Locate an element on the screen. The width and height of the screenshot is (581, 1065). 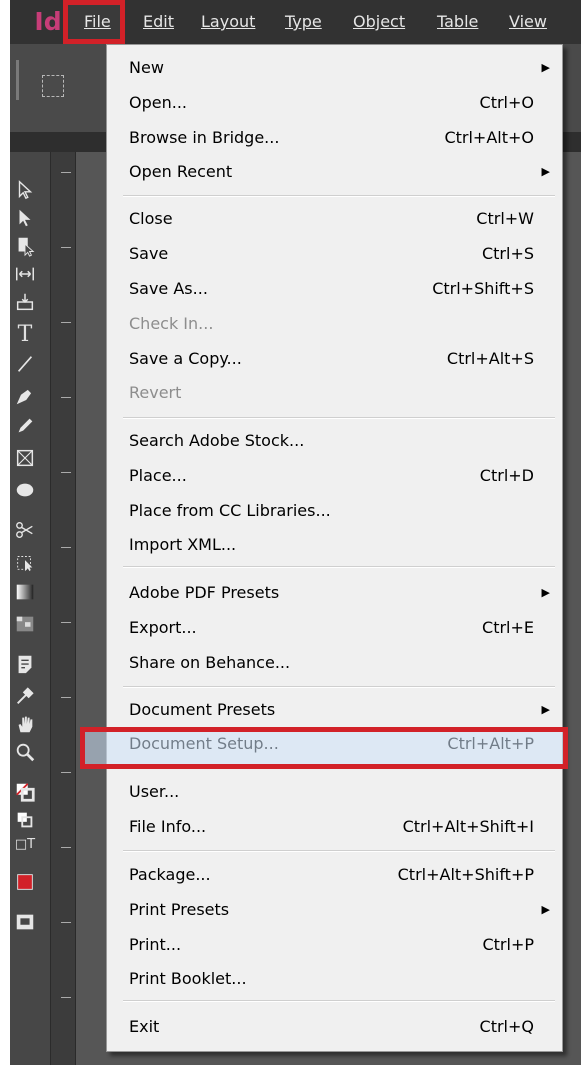
menu-item-new: New ▶ is located at coordinates (334, 67).